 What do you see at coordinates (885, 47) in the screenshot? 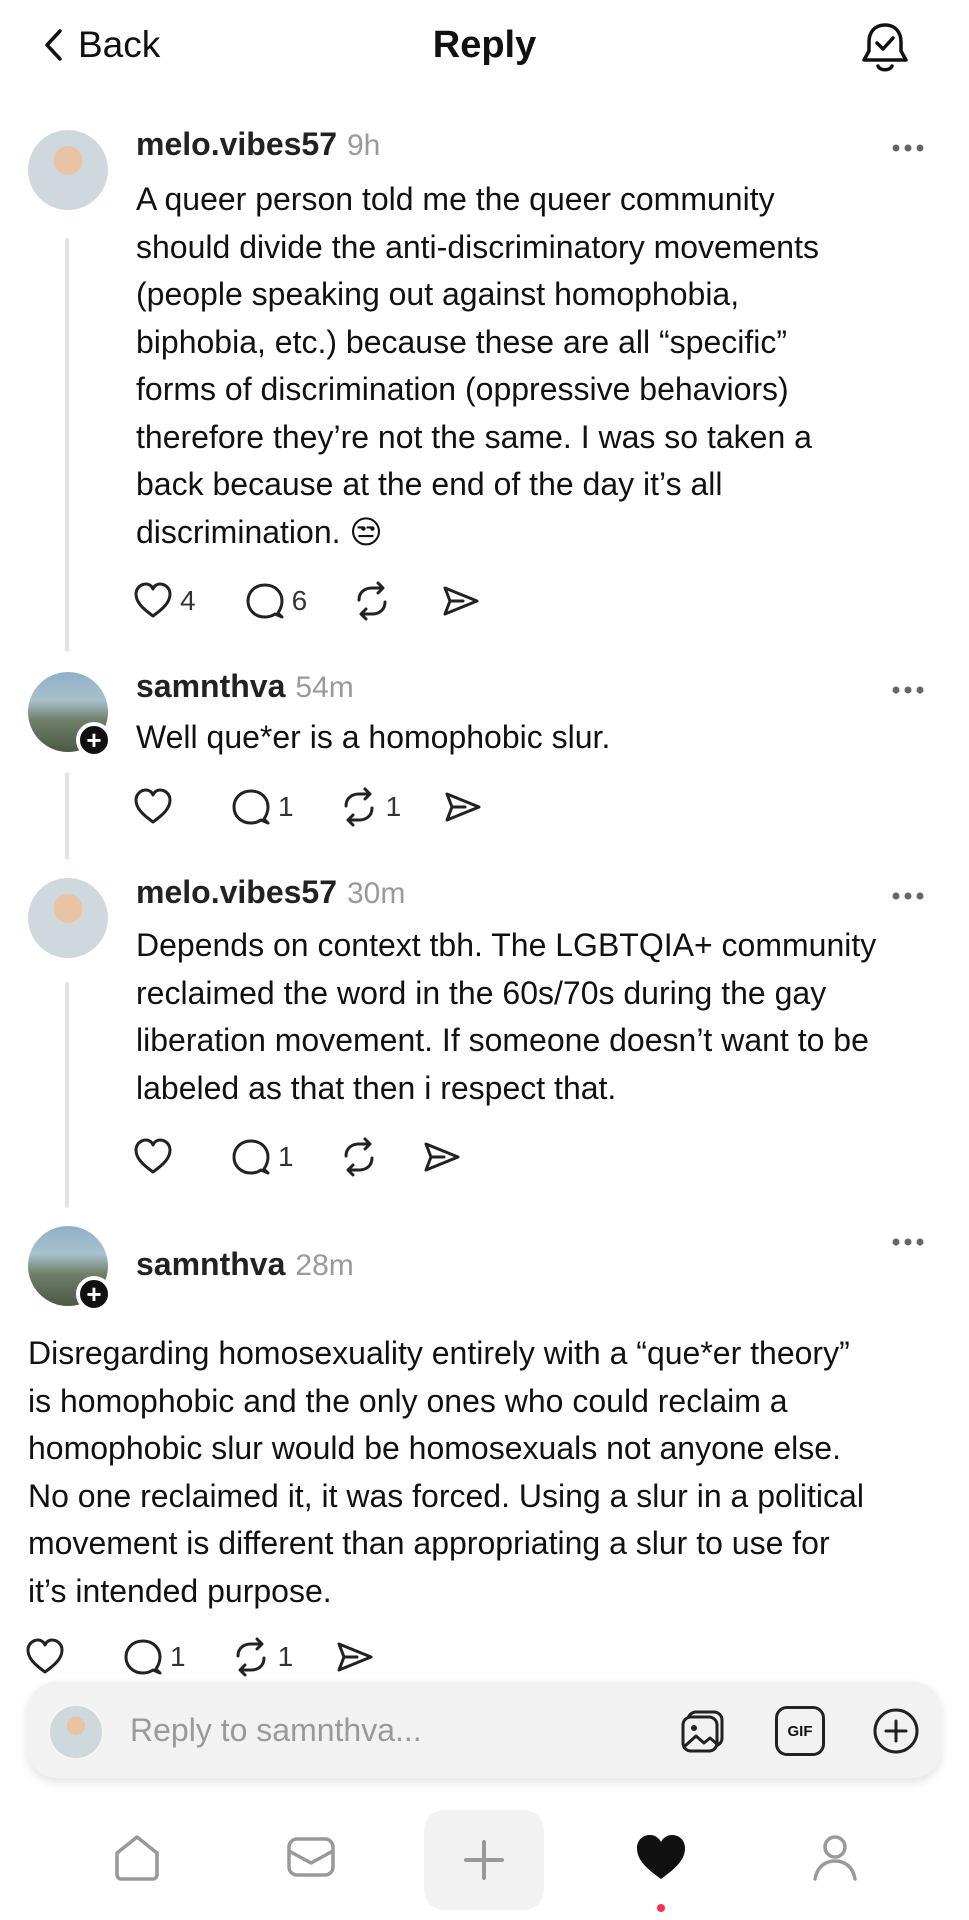
I see `bell-check-icon` at bounding box center [885, 47].